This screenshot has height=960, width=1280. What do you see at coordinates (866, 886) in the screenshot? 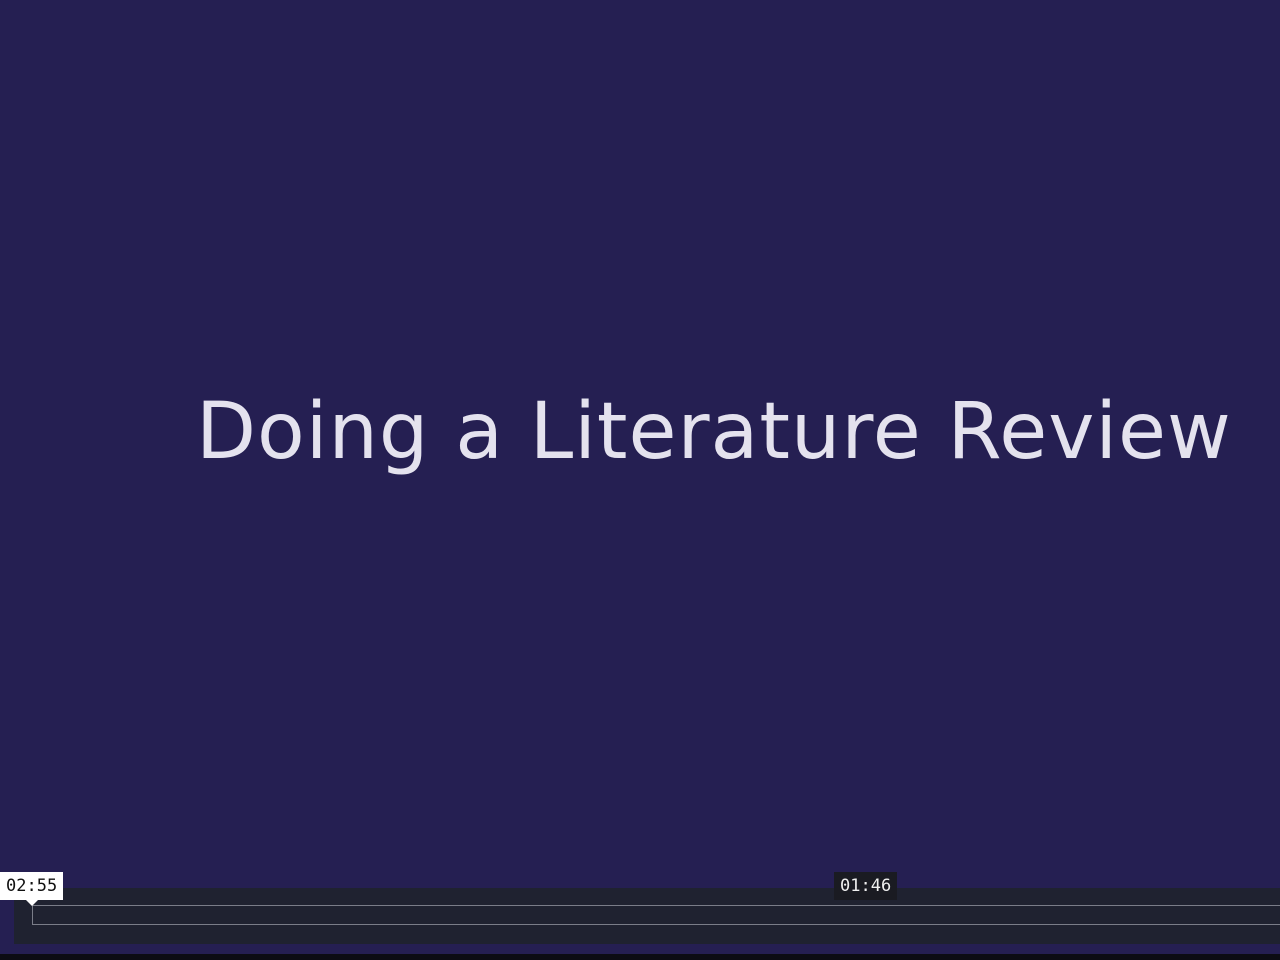
I see `hover-time-tooltip: 01:46` at bounding box center [866, 886].